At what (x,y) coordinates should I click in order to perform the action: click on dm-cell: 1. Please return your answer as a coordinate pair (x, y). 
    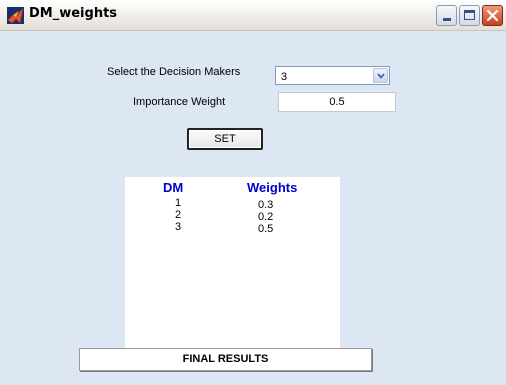
    Looking at the image, I should click on (178, 203).